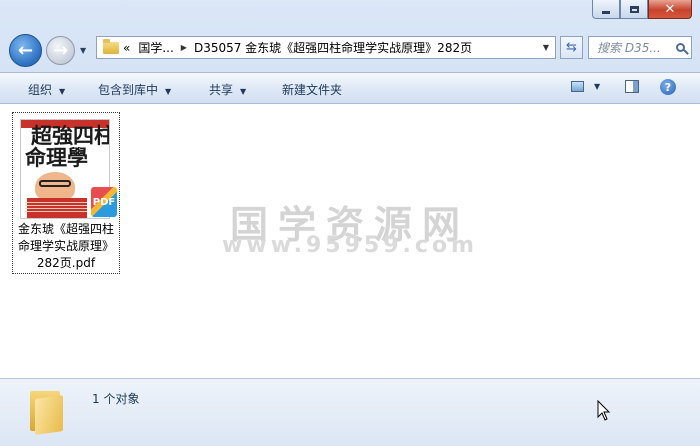 This screenshot has width=700, height=446. I want to click on cover-title-line1: 超強四柱, so click(70, 135).